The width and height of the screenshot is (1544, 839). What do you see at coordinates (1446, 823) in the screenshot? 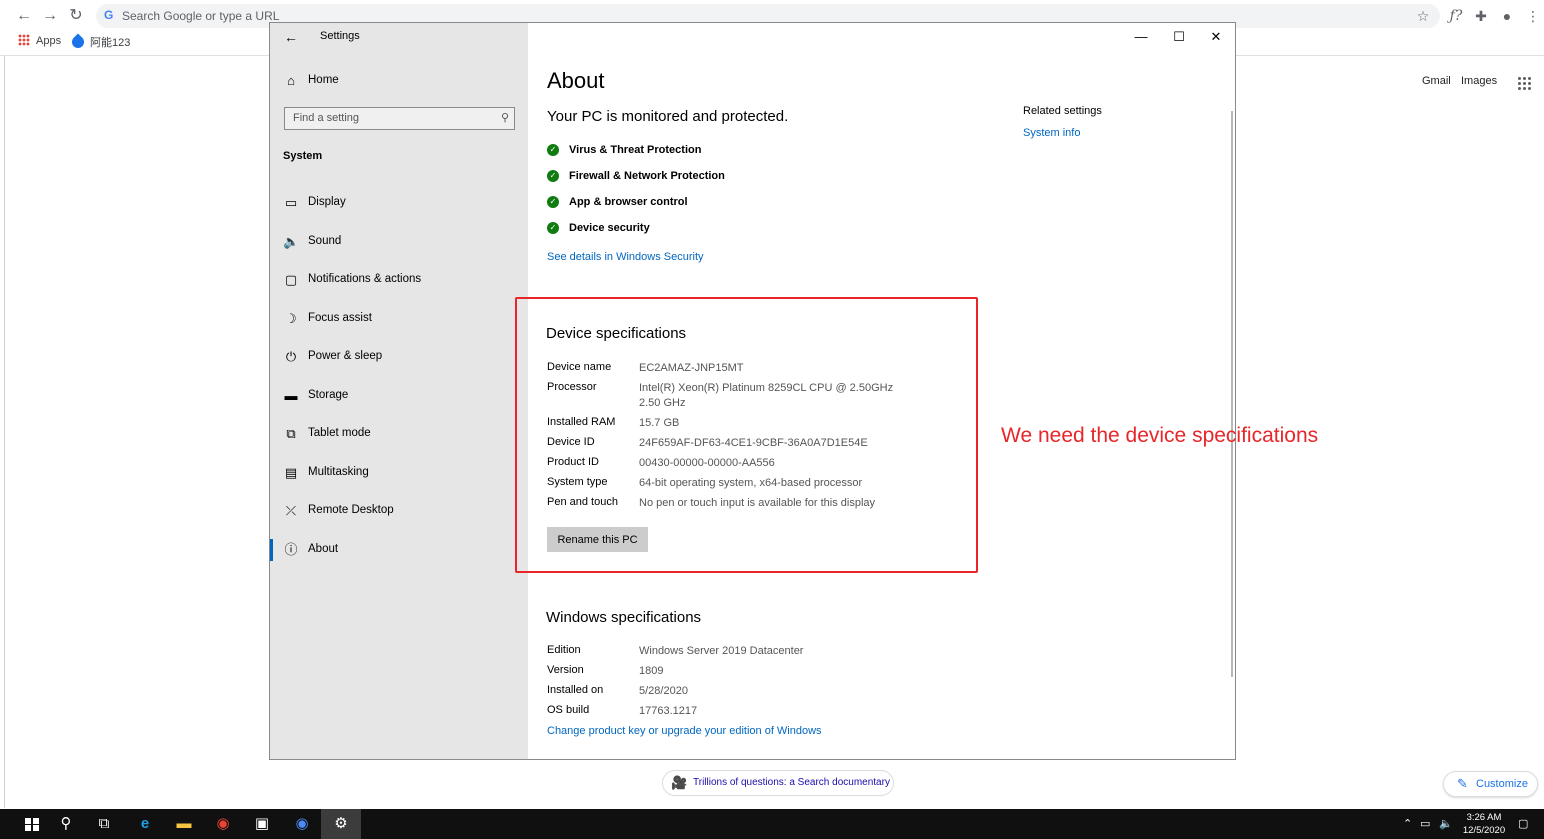
I see `volume-muted-icon: 🔈` at bounding box center [1446, 823].